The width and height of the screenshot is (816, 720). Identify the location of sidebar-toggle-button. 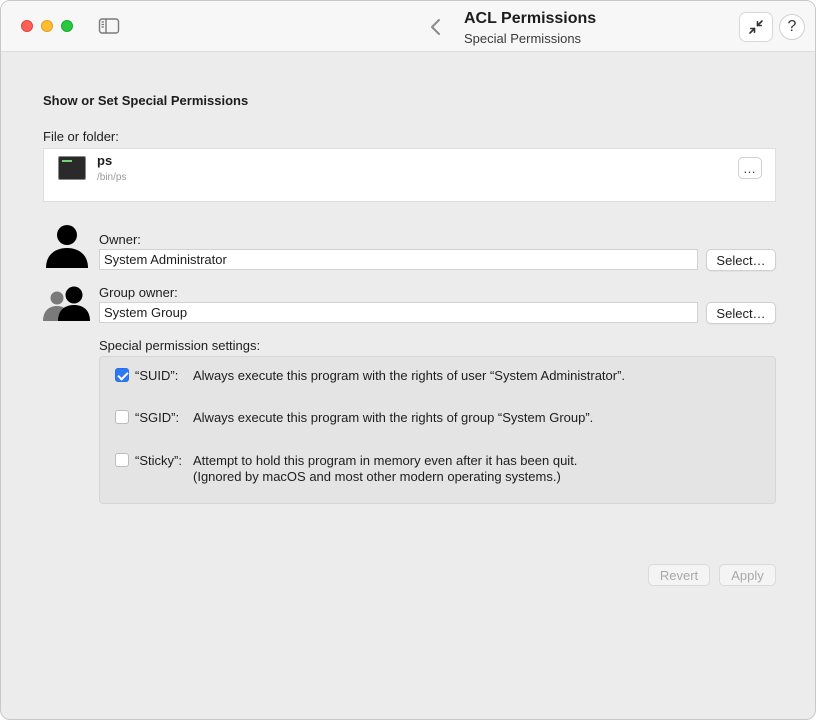
(109, 26).